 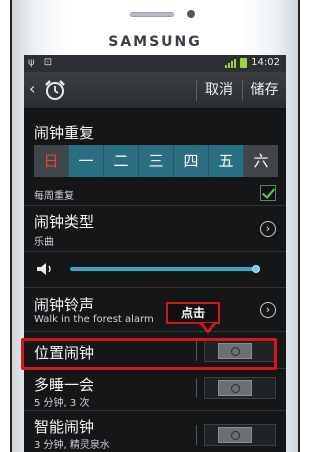 I want to click on day-wednesday: 三, so click(x=156, y=161).